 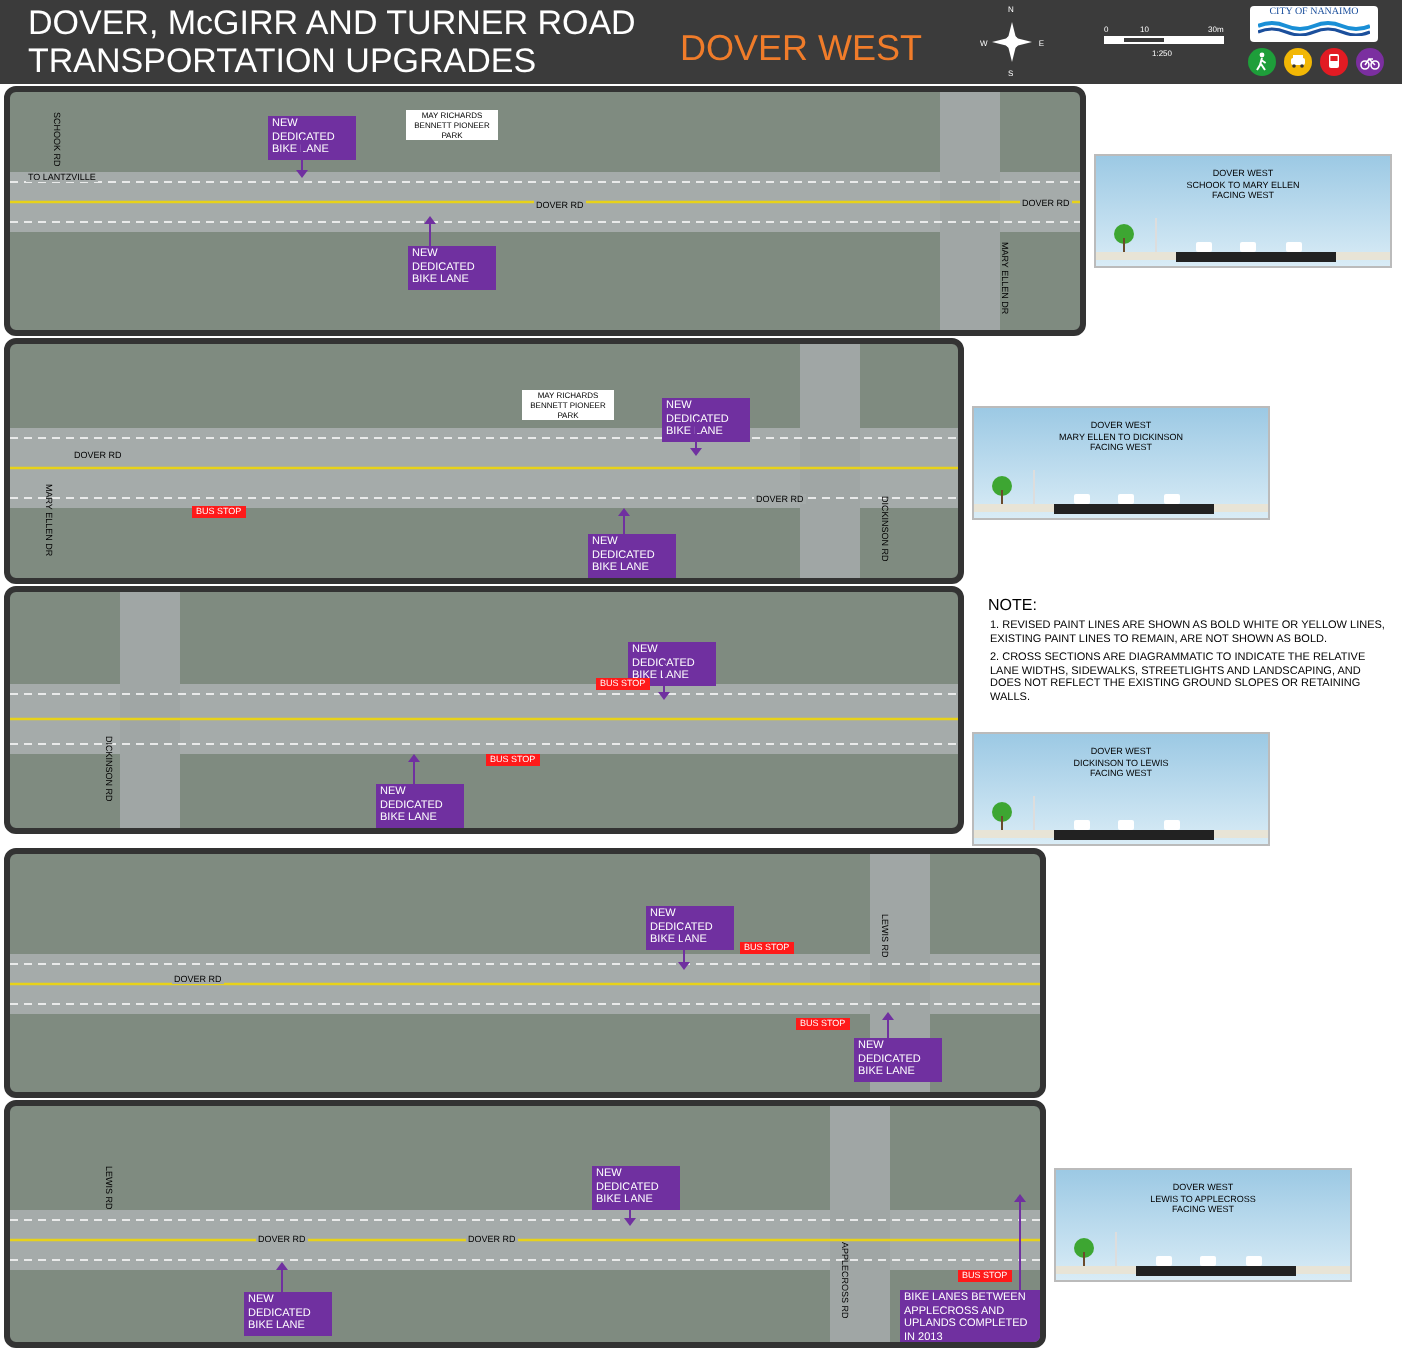 What do you see at coordinates (283, 61) in the screenshot?
I see `poster-title: TRANSPORTATION UPGRADES` at bounding box center [283, 61].